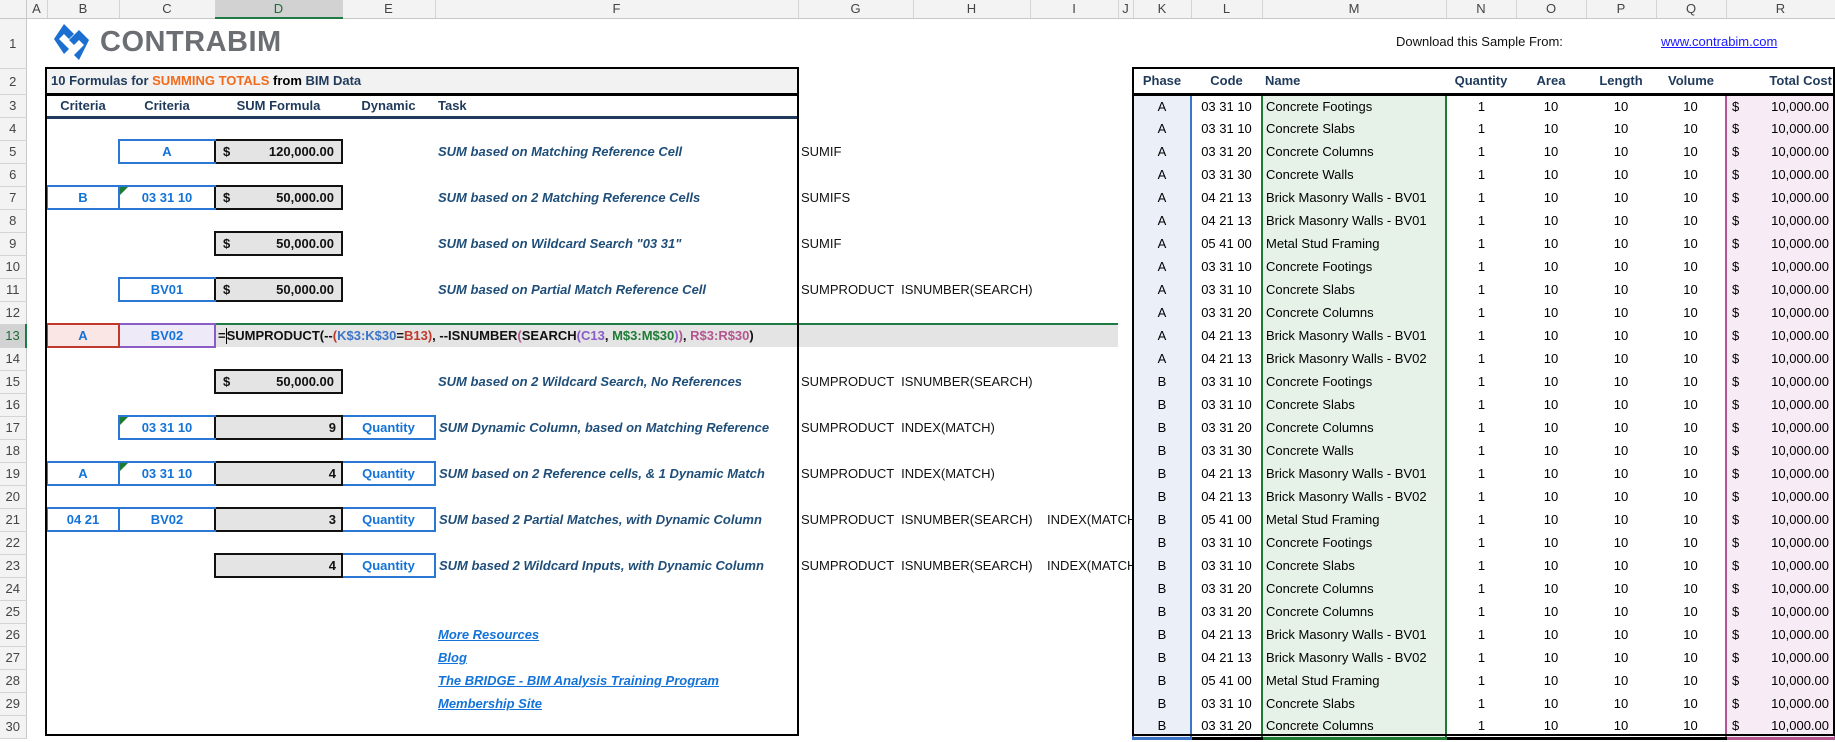 Image resolution: width=1835 pixels, height=742 pixels. I want to click on cell-E26, so click(388, 634).